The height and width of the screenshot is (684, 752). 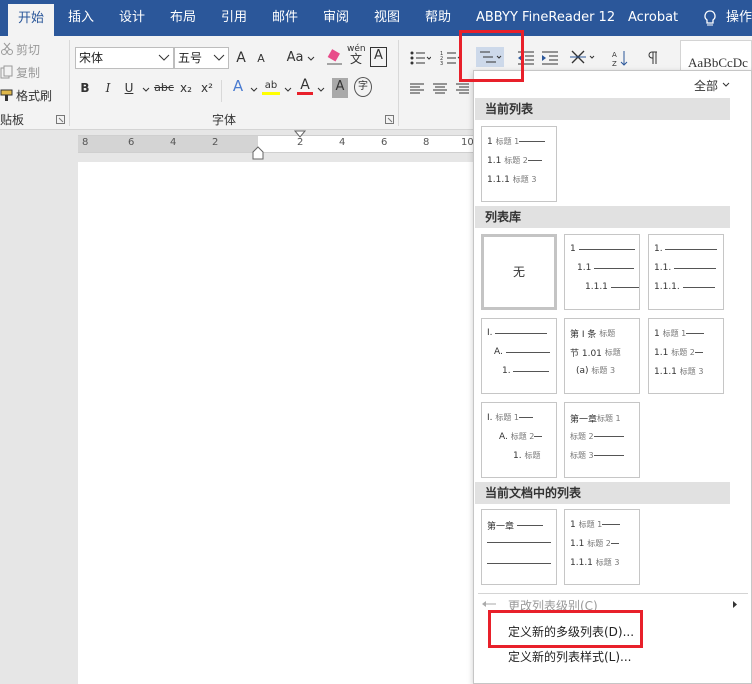 I want to click on tab-acrobat: Acrobat, so click(x=653, y=18).